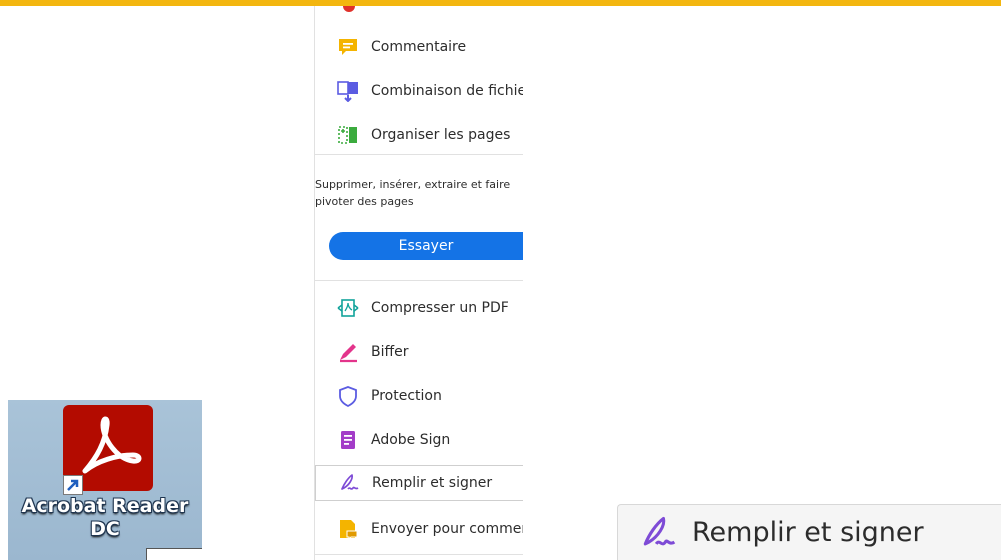 This screenshot has height=560, width=1001. I want to click on redact-icon, so click(348, 353).